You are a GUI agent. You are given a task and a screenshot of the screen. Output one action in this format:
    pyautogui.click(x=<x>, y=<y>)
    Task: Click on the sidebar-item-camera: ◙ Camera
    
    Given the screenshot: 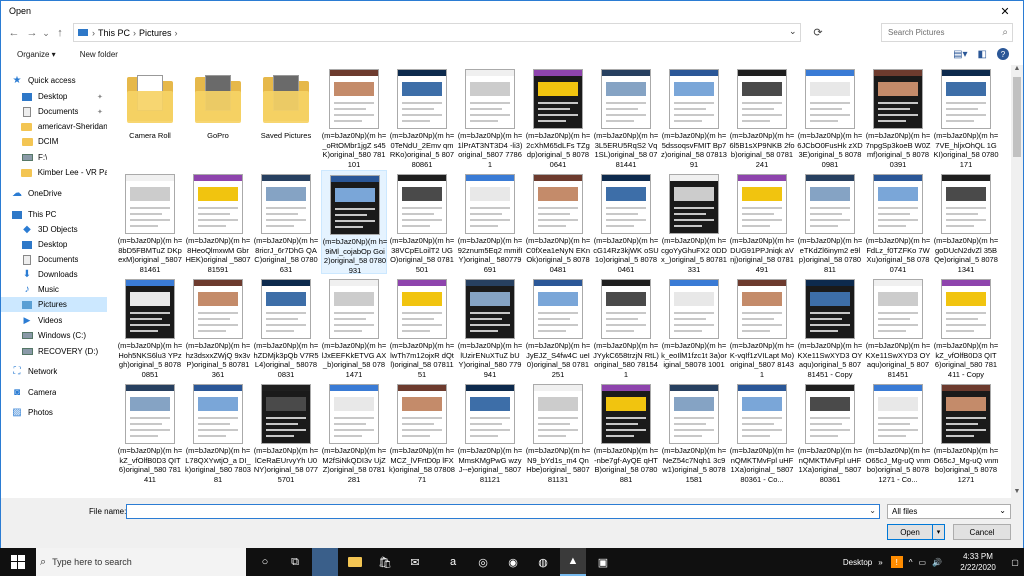 What is the action you would take?
    pyautogui.click(x=54, y=392)
    